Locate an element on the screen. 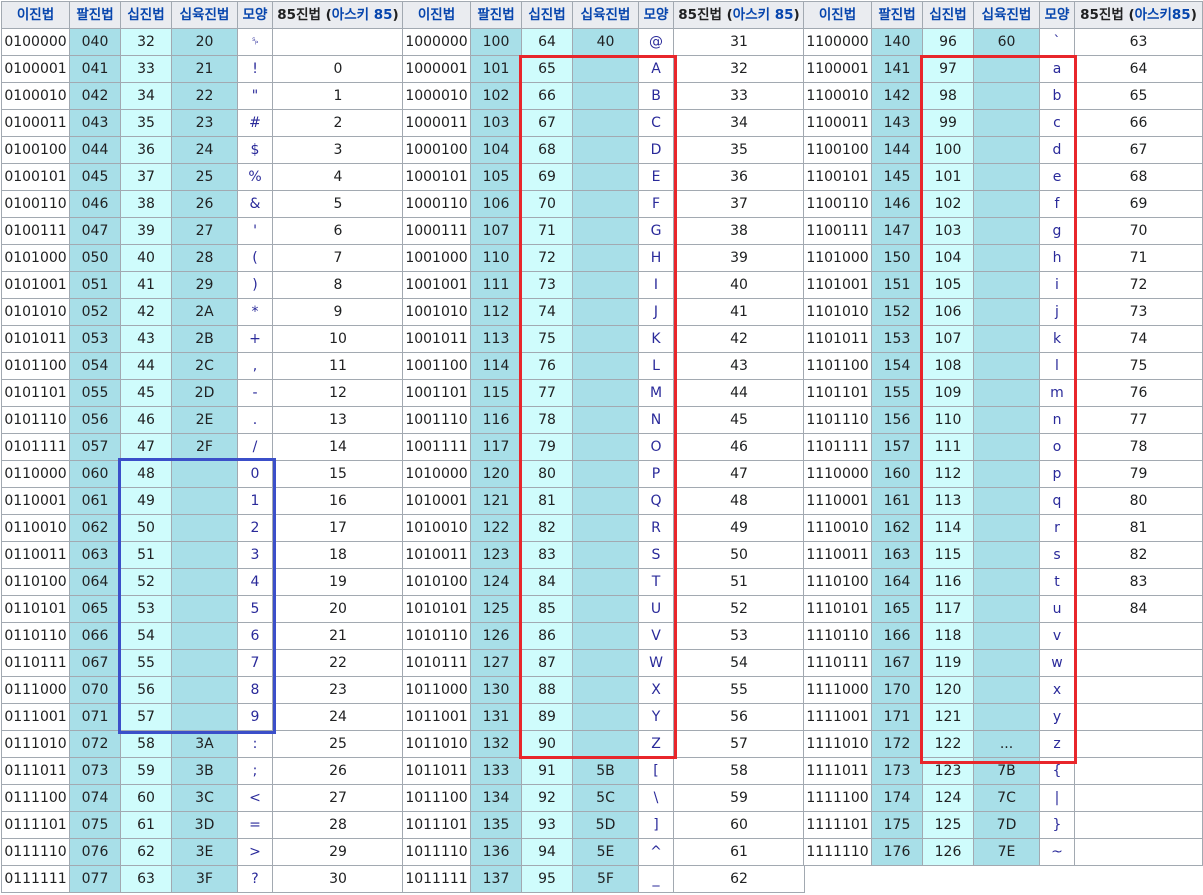 This screenshot has height=895, width=1203. binary-cell: 0110001 is located at coordinates (35, 501).